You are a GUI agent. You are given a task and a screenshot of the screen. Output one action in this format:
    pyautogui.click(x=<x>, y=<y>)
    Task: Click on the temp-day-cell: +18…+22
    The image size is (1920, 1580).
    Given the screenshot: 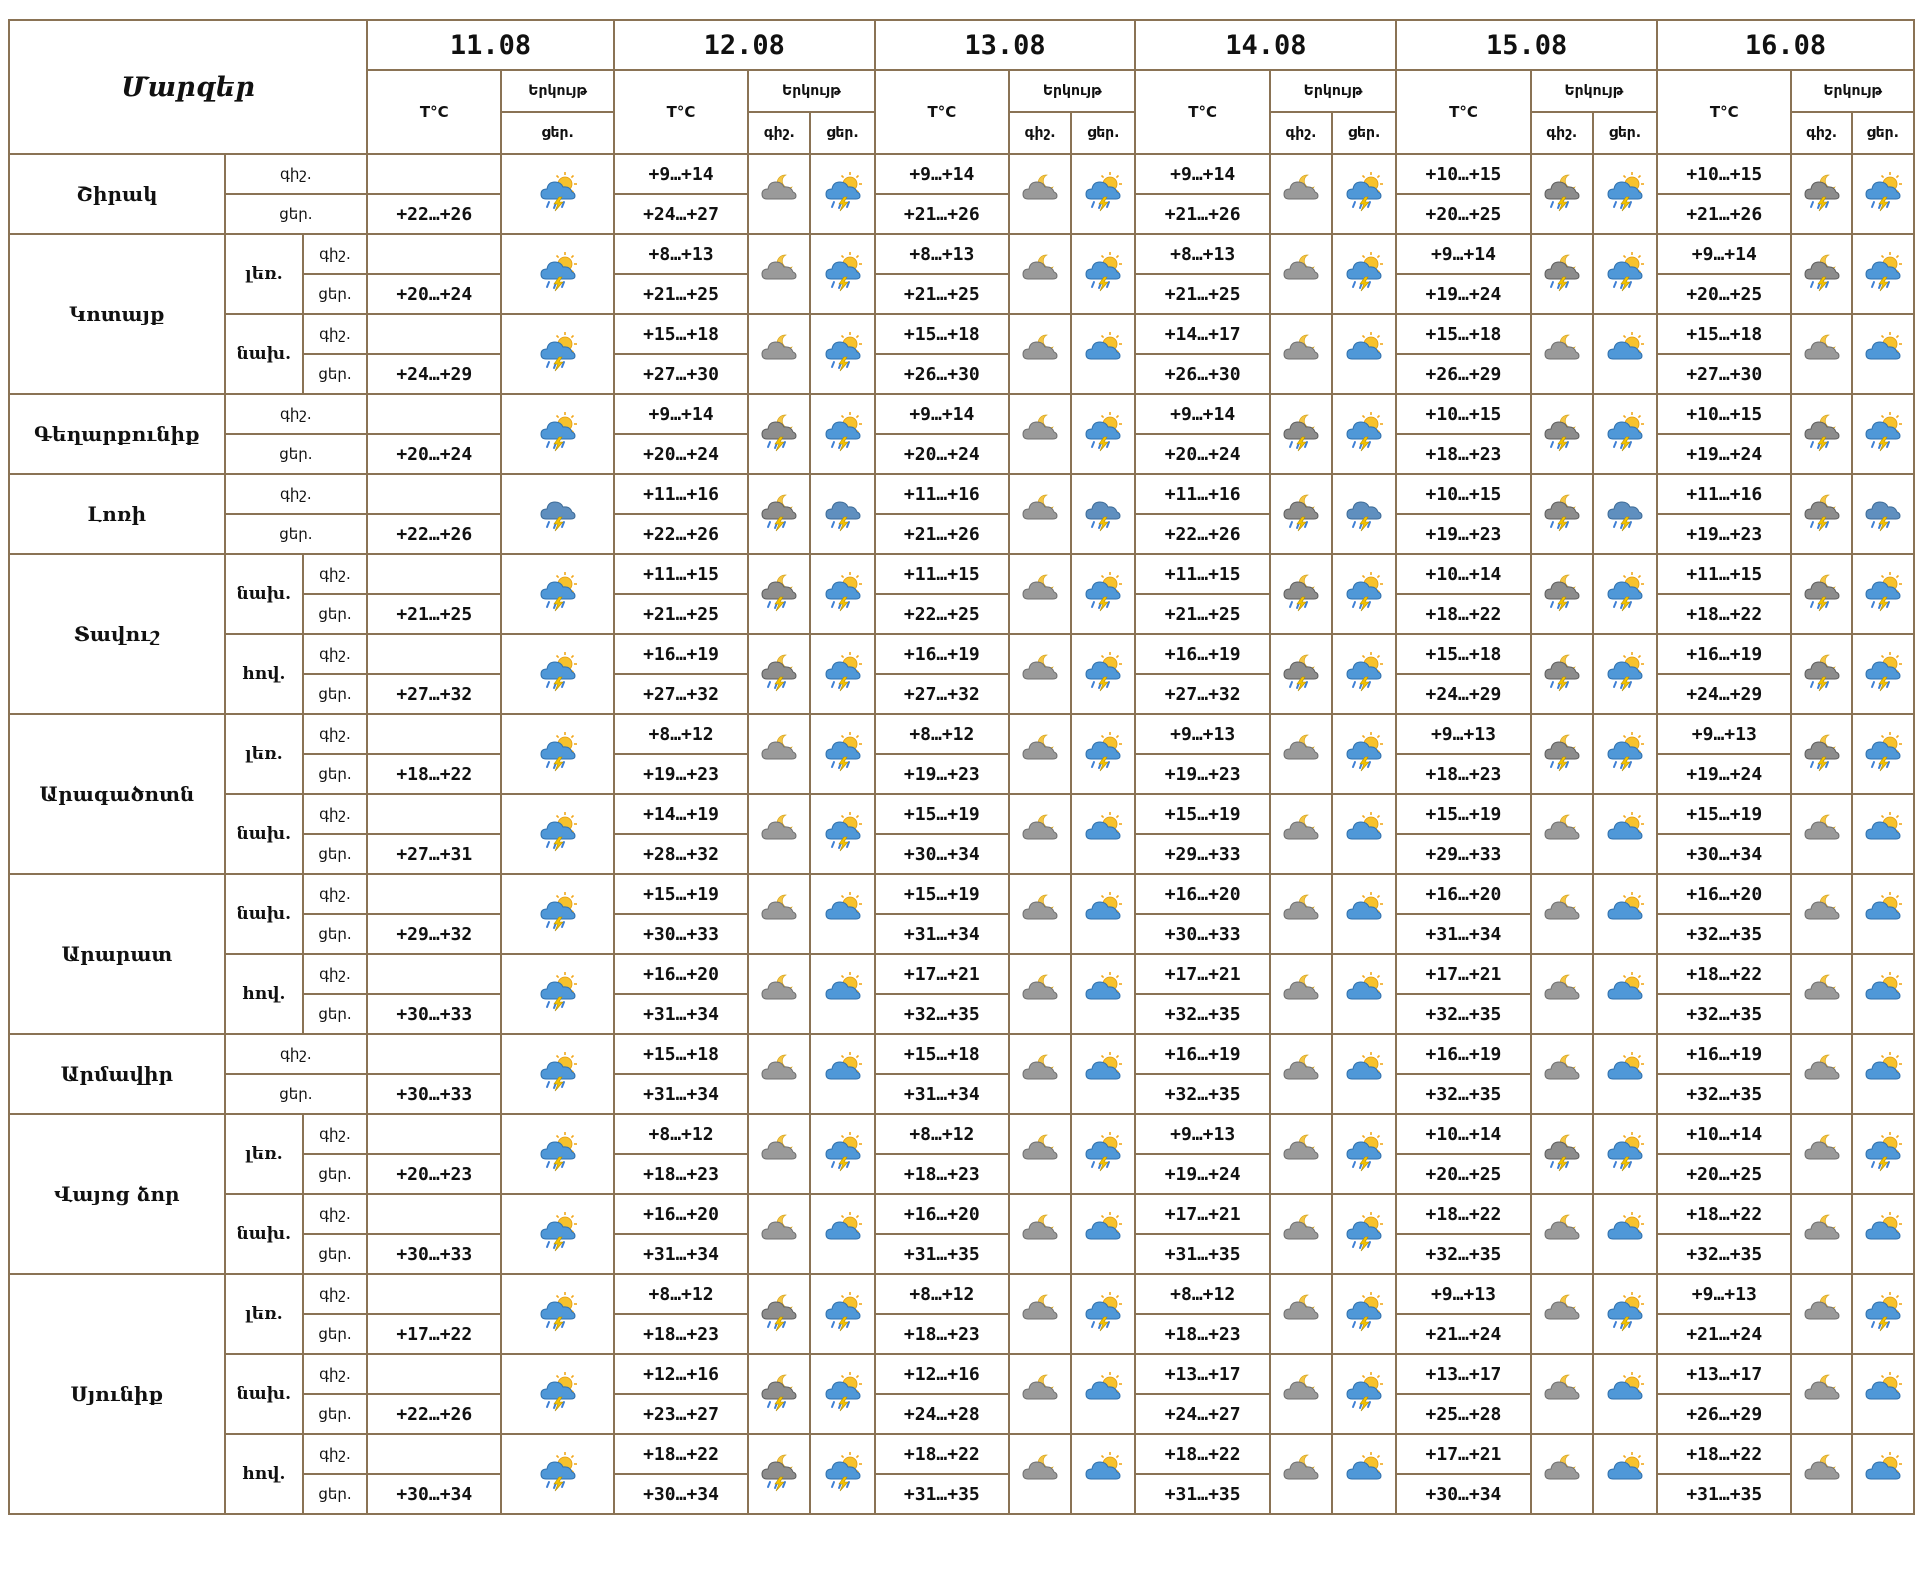 What is the action you would take?
    pyautogui.click(x=434, y=774)
    